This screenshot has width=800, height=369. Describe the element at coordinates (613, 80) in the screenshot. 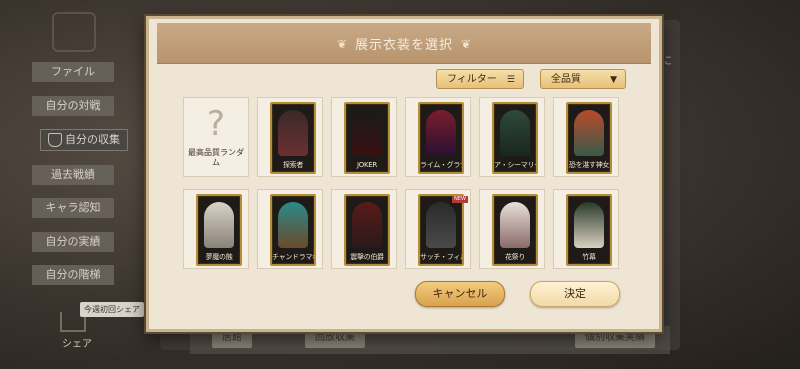

I see `chevron-down-icon: ▼` at that location.